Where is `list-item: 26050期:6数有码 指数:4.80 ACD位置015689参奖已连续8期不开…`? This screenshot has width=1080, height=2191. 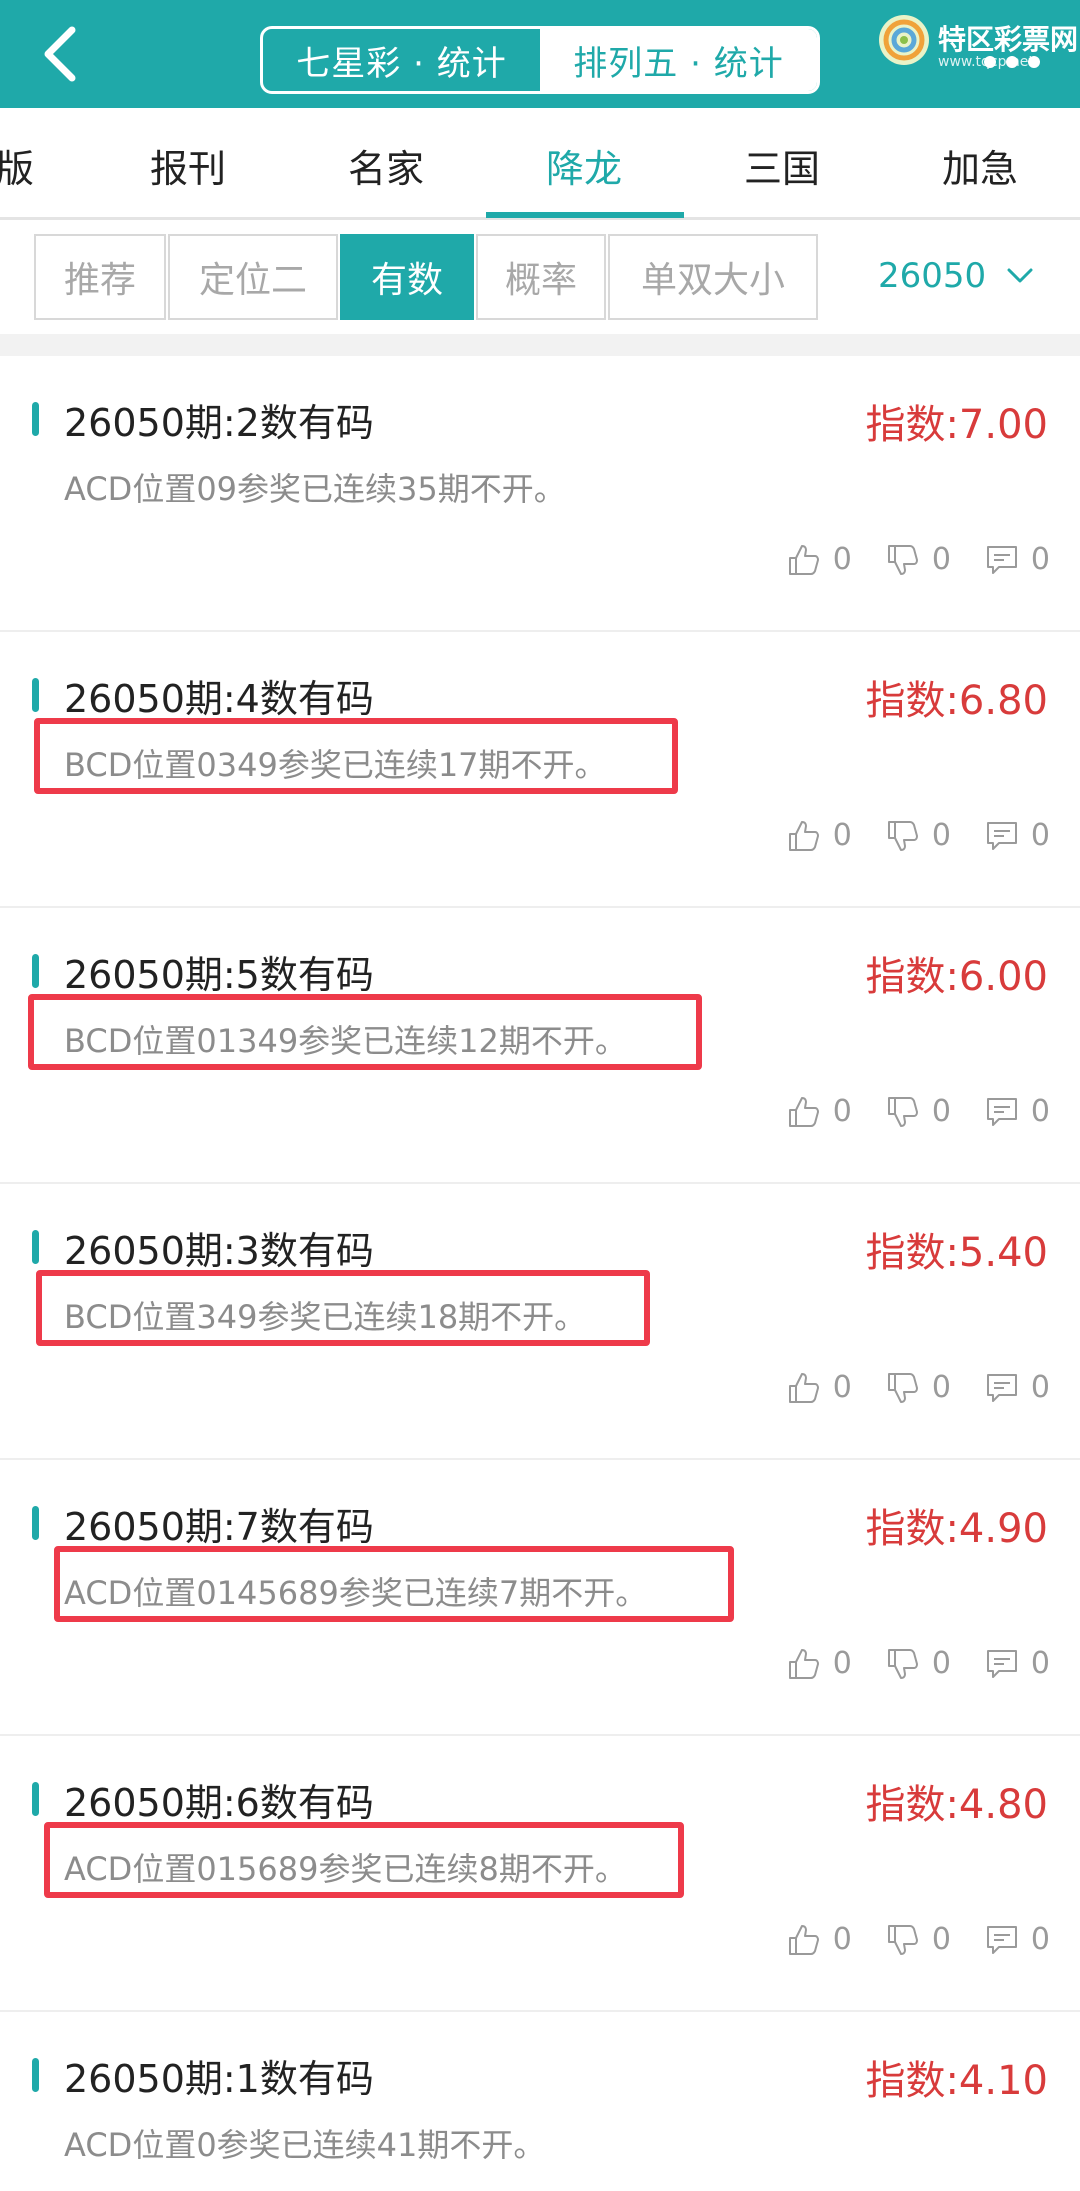 list-item: 26050期:6数有码 指数:4.80 ACD位置015689参奖已连续8期不开… is located at coordinates (540, 1874).